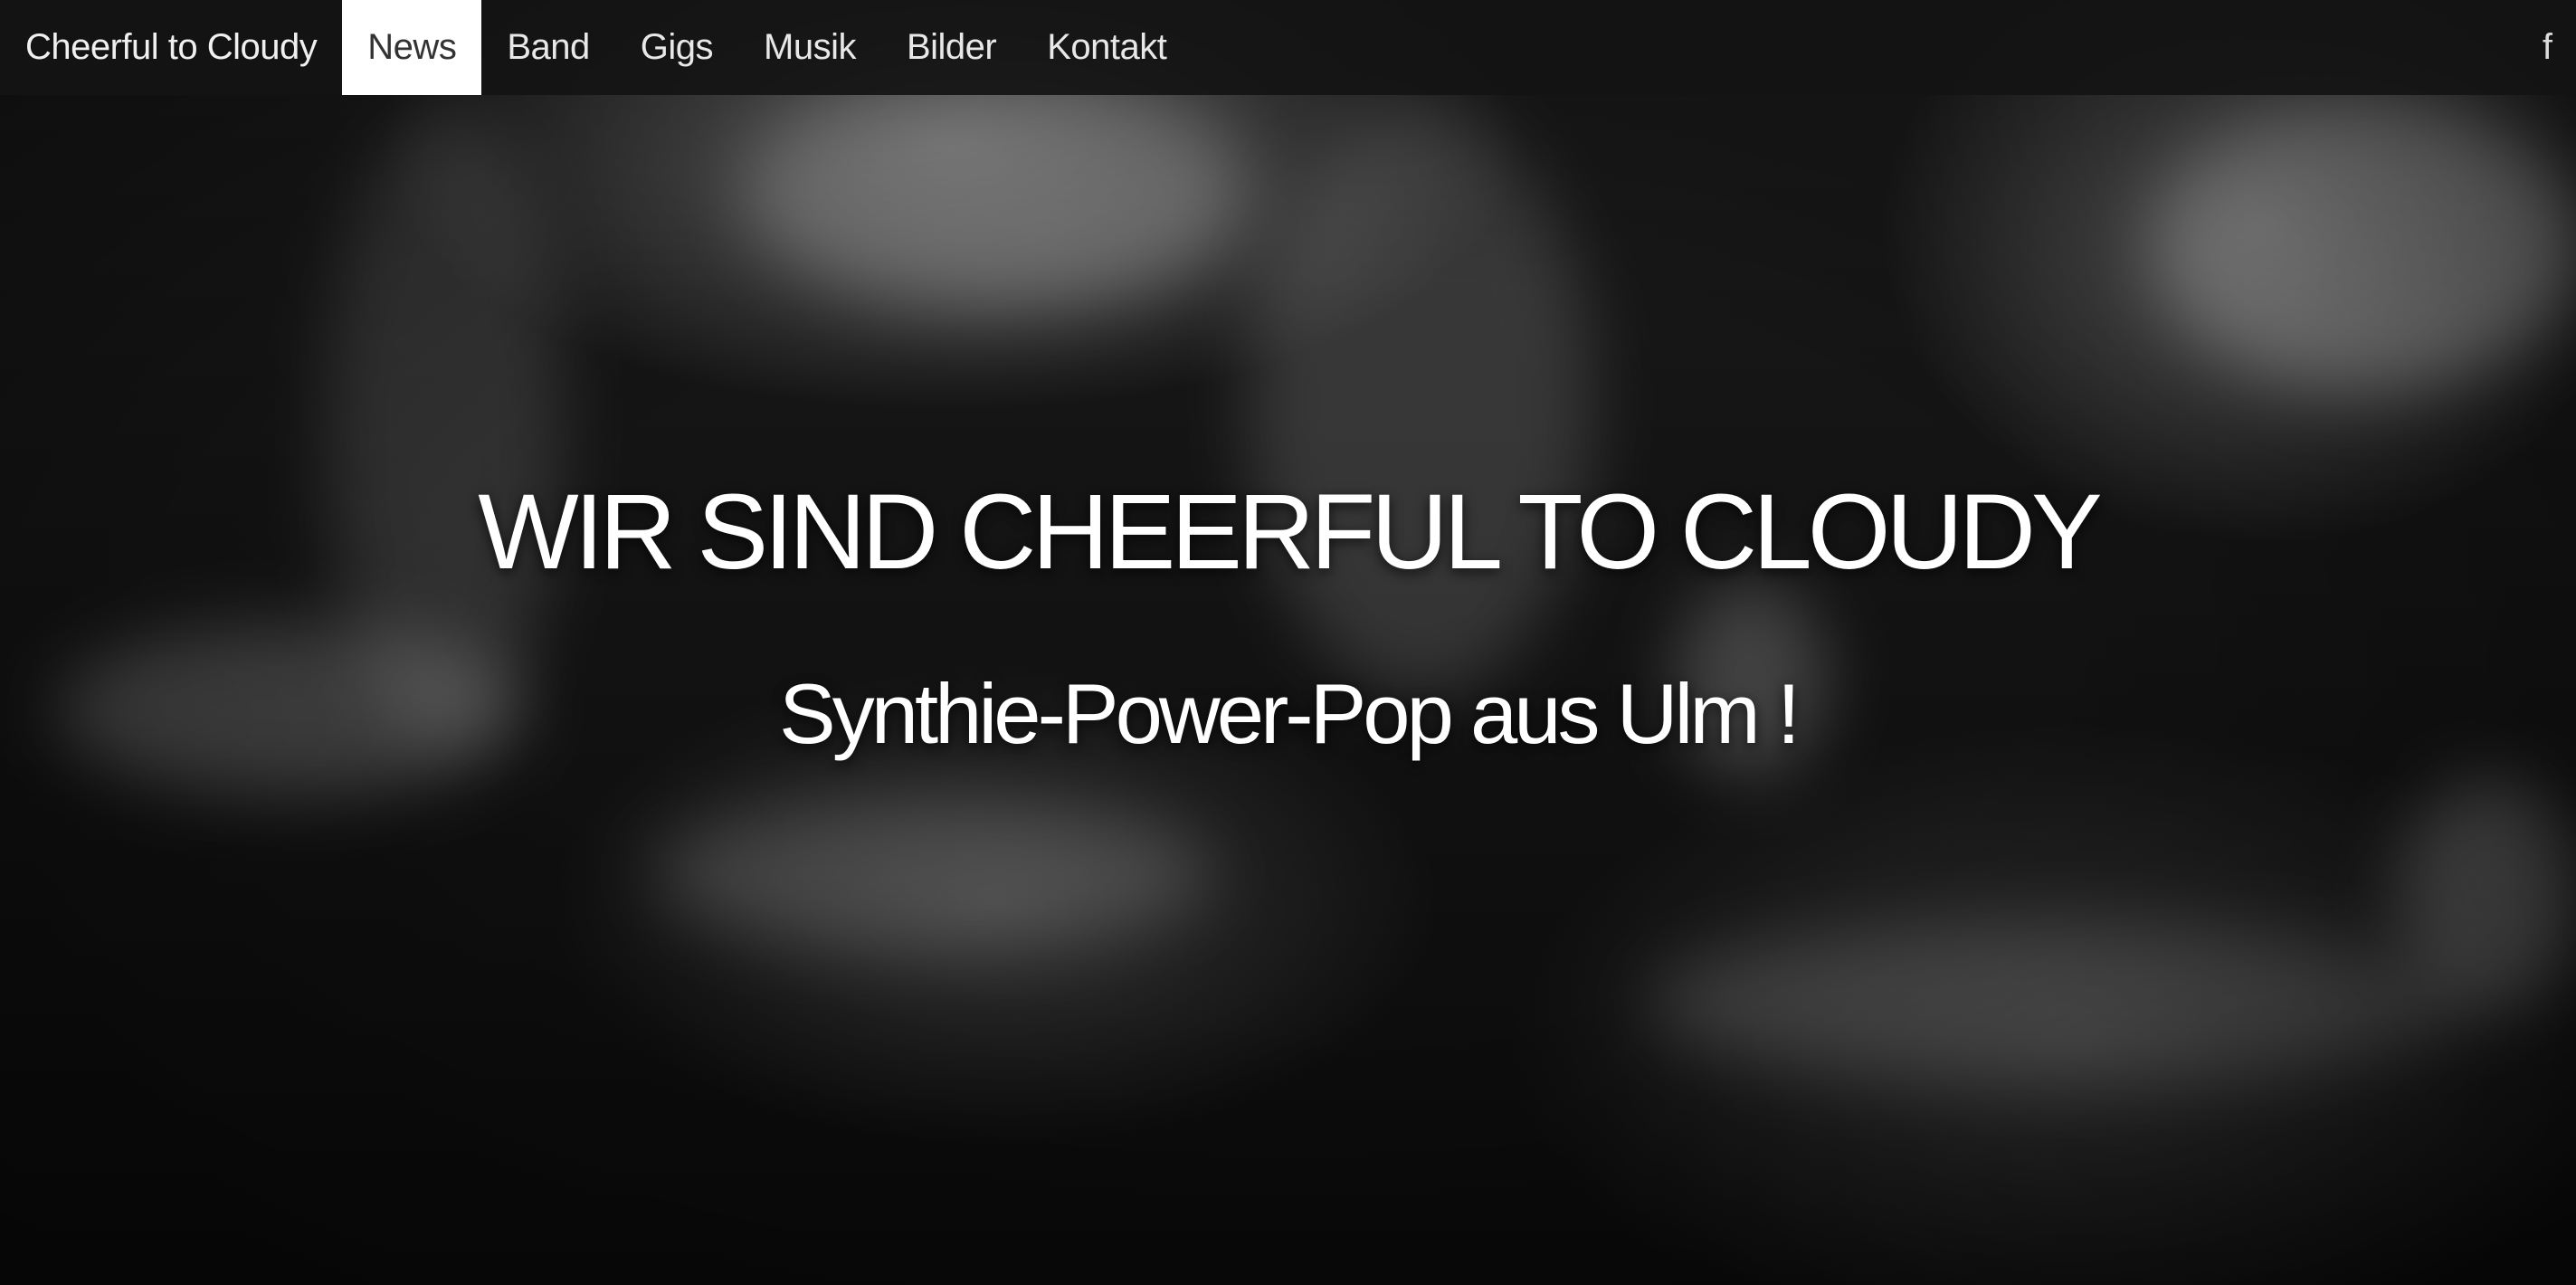 The height and width of the screenshot is (1285, 2576). Describe the element at coordinates (1290, 714) in the screenshot. I see `hero-subtitle: Synthie-Power-Pop aus Ulm !` at that location.